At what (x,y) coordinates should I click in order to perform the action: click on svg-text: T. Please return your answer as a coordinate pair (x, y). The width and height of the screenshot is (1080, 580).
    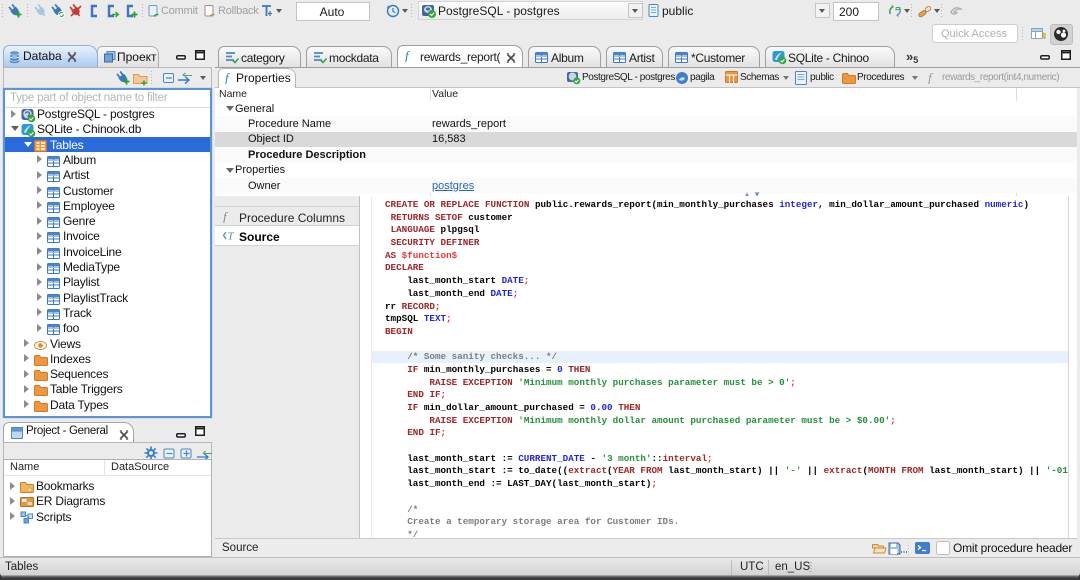
    Looking at the image, I should click on (231, 237).